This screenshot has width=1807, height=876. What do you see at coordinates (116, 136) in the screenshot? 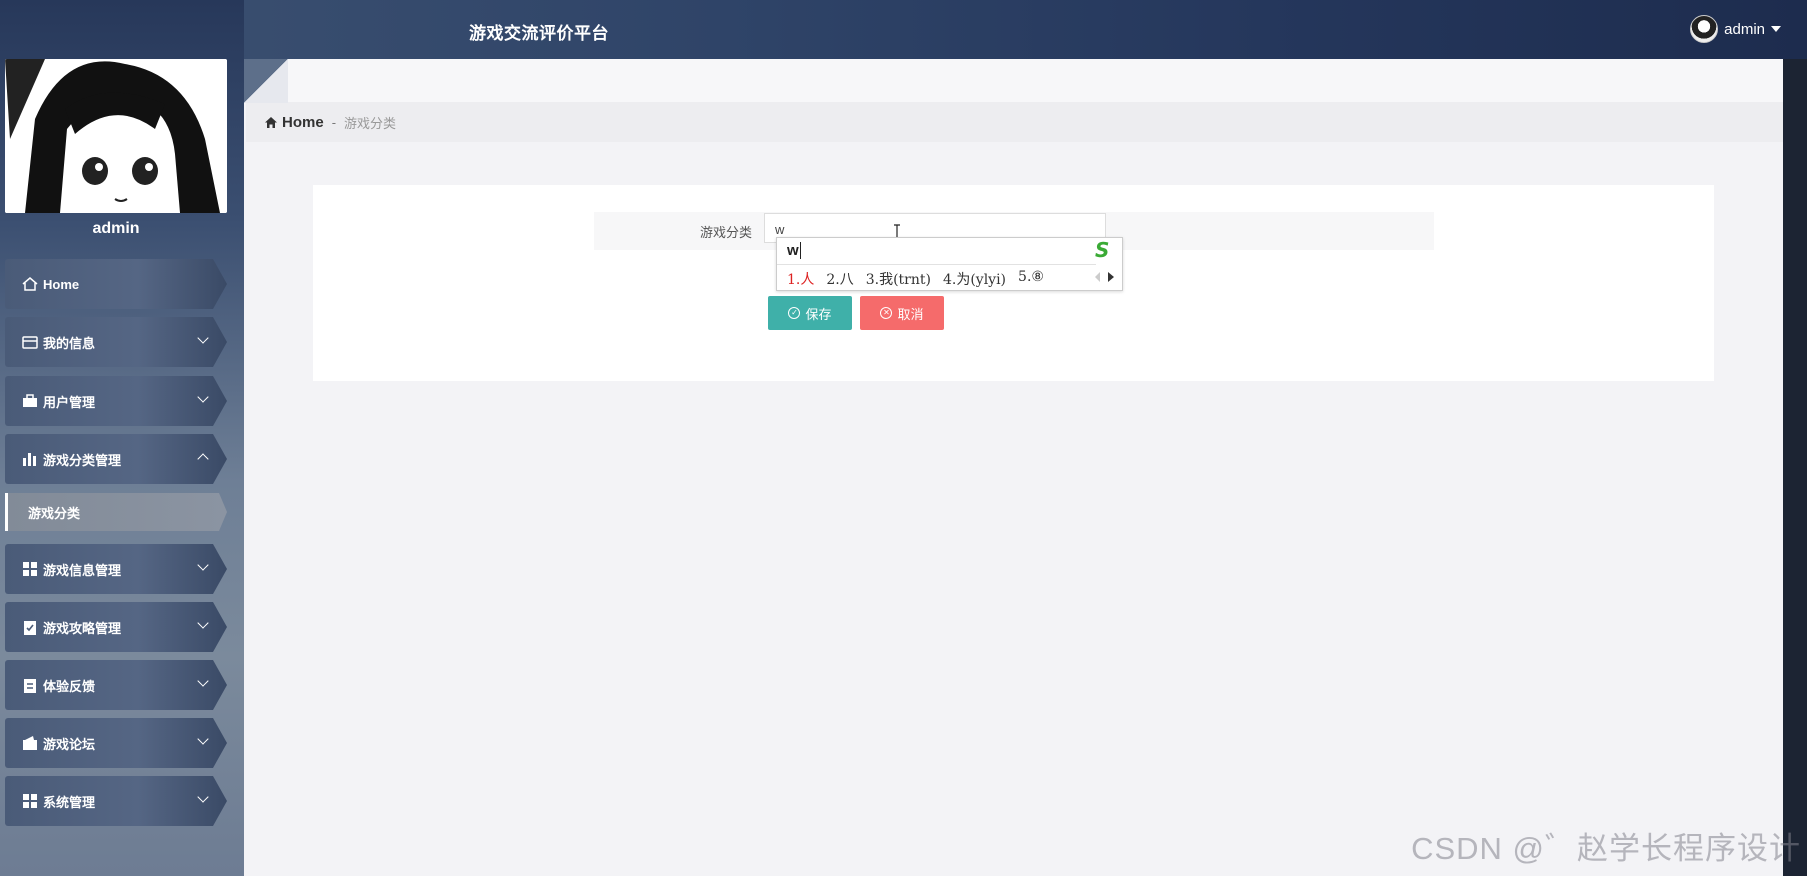
I see `profile-avatar` at bounding box center [116, 136].